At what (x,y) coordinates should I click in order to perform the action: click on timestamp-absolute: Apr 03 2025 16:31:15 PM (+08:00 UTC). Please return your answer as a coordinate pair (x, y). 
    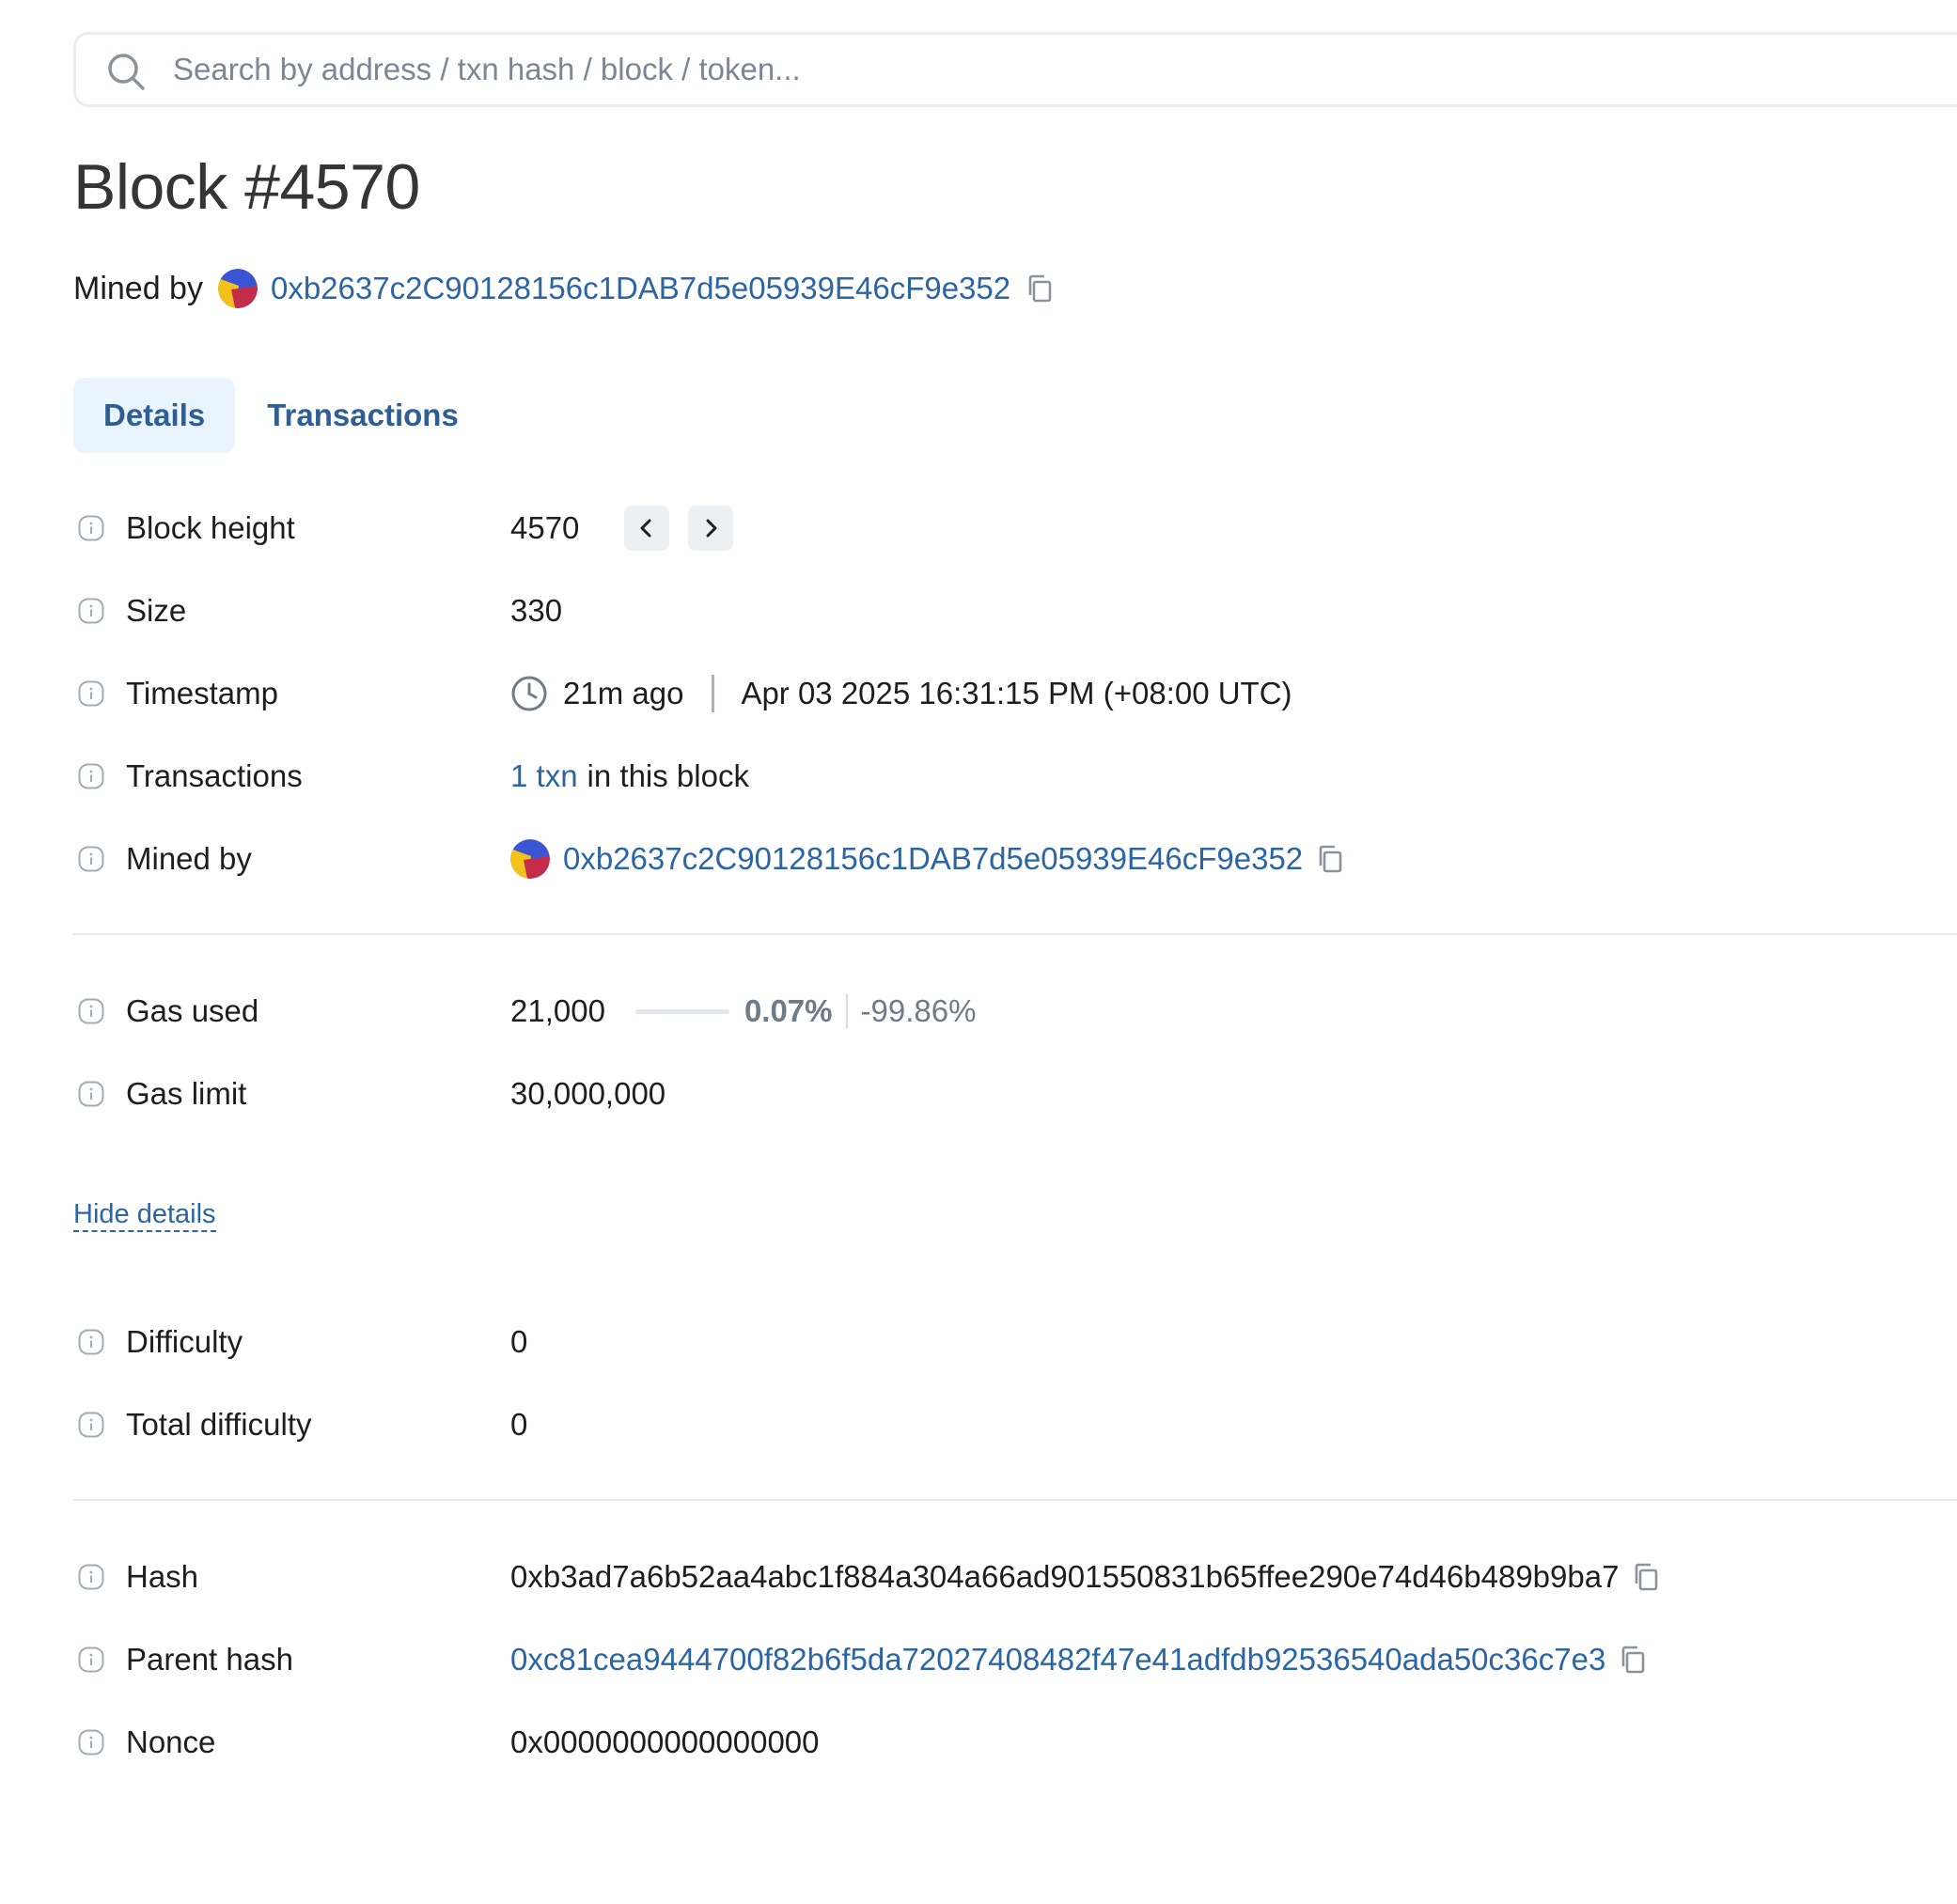
    Looking at the image, I should click on (1017, 693).